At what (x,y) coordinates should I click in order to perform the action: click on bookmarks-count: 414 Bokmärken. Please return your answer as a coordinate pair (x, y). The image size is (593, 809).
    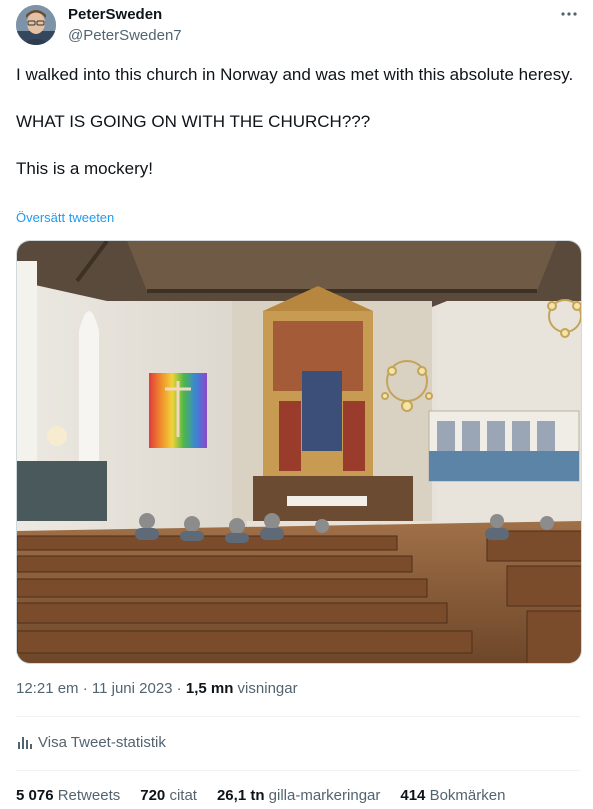
    Looking at the image, I should click on (452, 795).